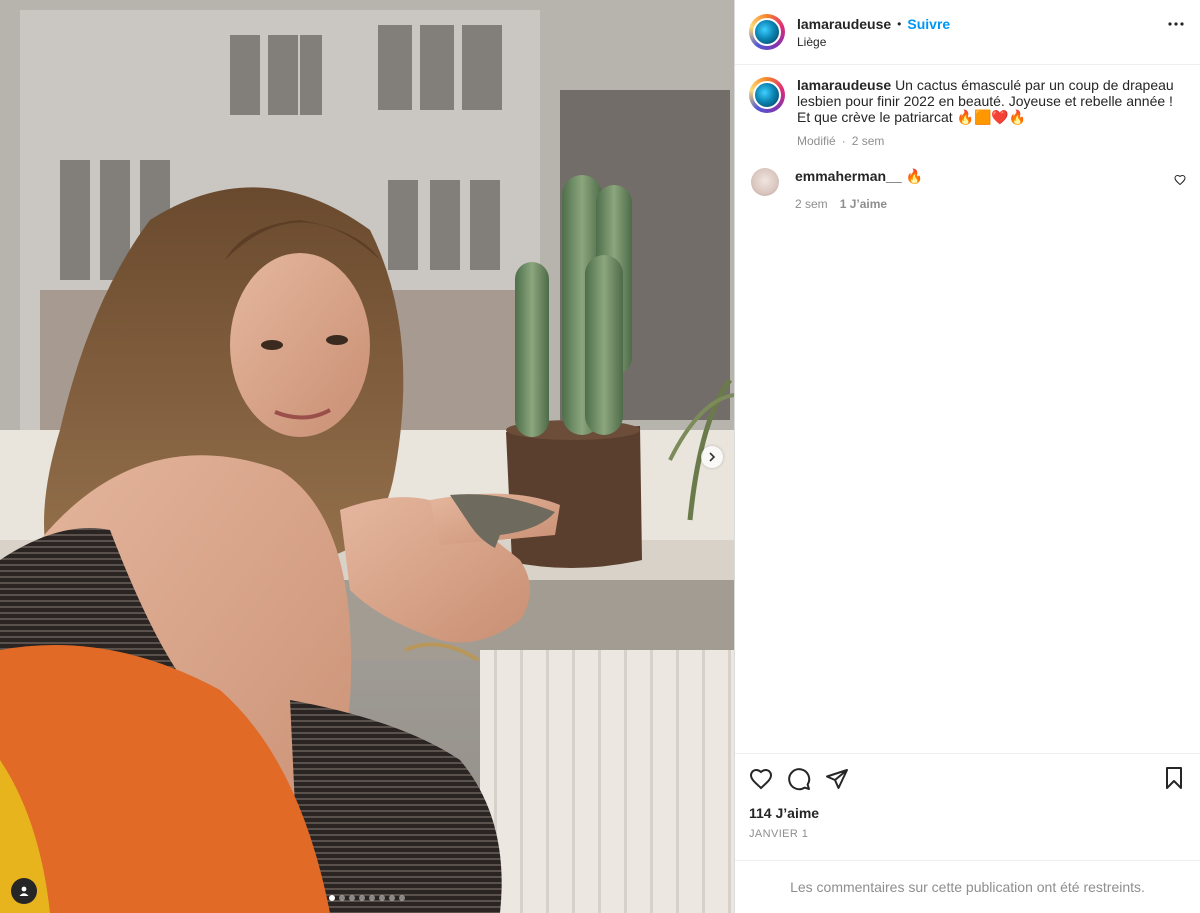 Image resolution: width=1200 pixels, height=913 pixels. I want to click on author-username: lamaraudeuse, so click(844, 24).